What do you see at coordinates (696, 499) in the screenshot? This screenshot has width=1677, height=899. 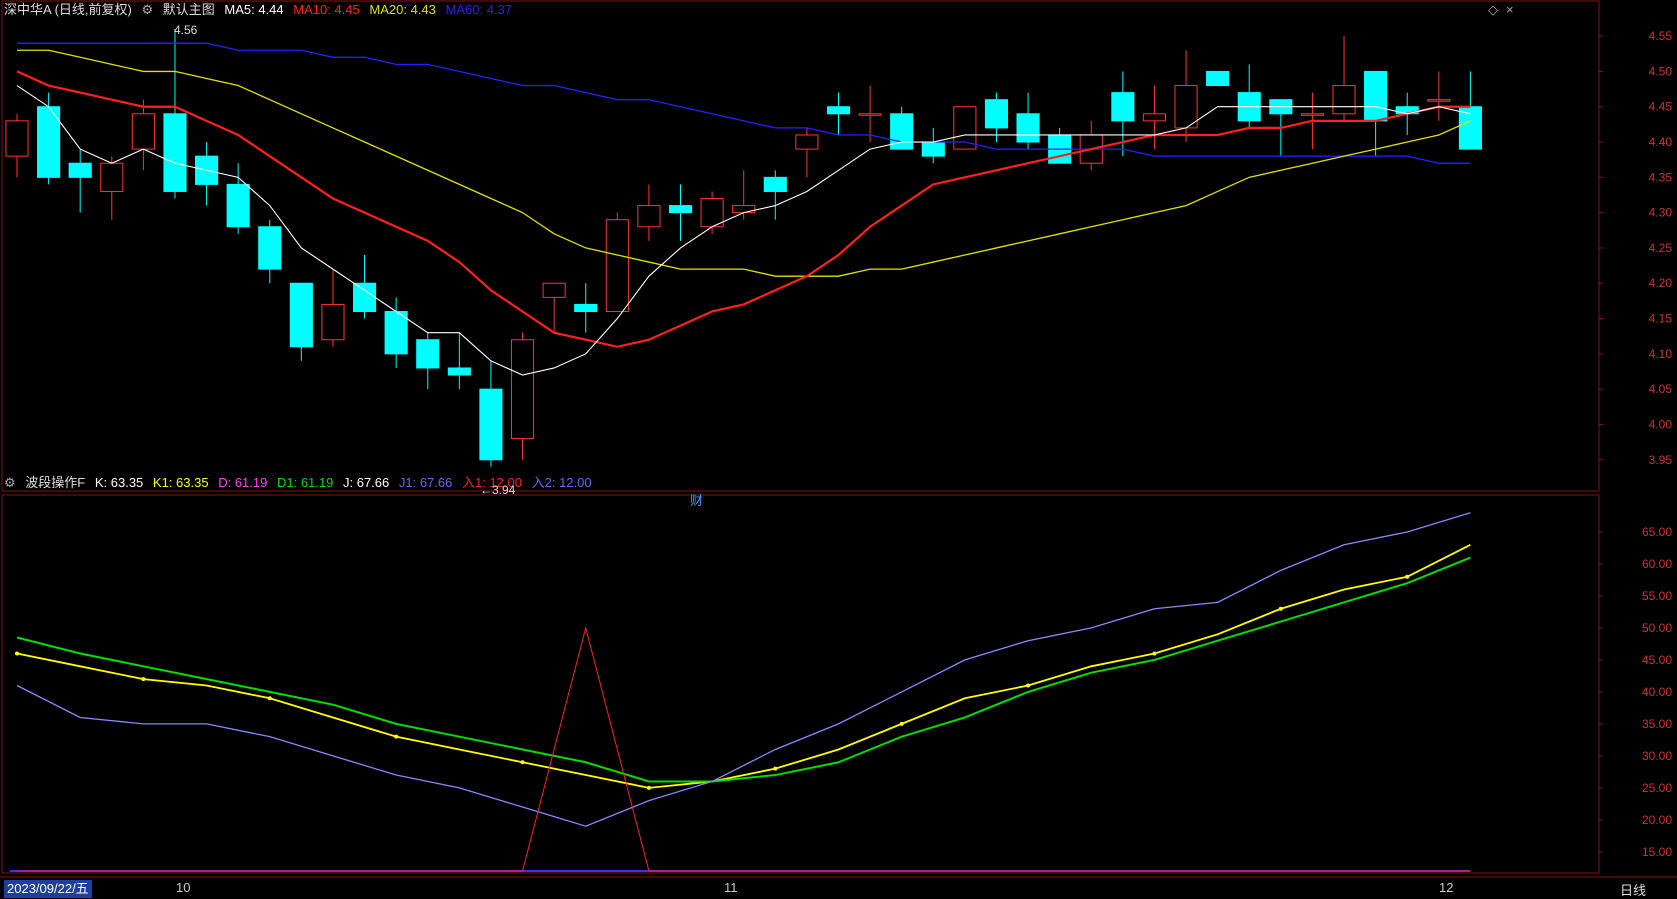 I see `finance-marker: 财` at bounding box center [696, 499].